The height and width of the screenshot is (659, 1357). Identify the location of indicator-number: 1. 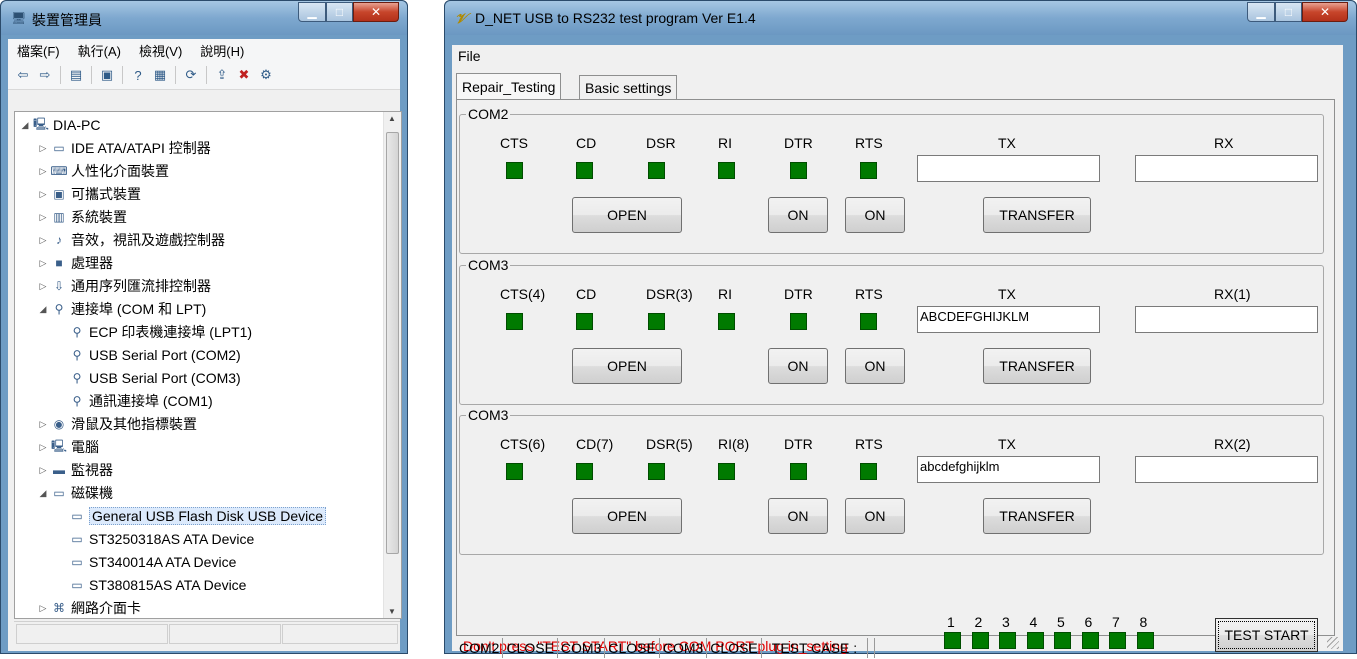
(951, 622).